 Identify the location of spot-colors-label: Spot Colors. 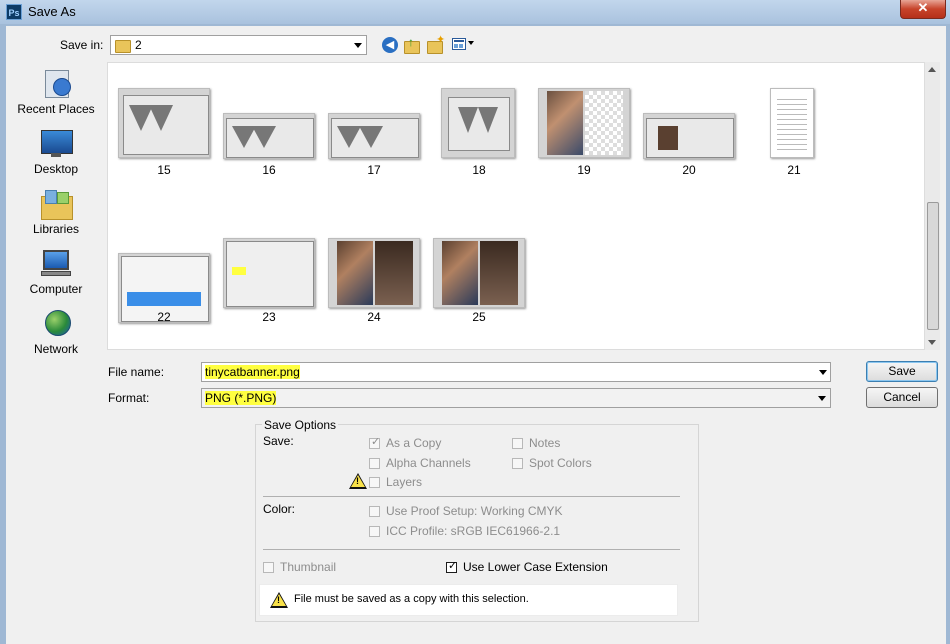
(560, 463).